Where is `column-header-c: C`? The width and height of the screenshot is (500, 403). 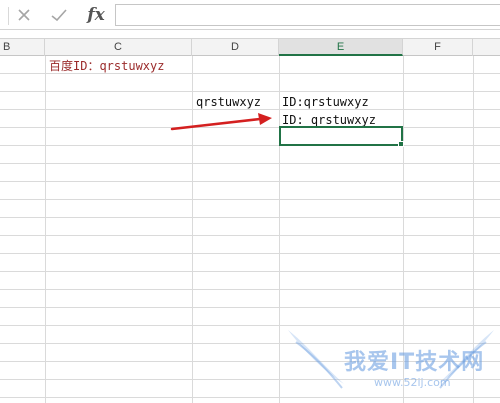
column-header-c: C is located at coordinates (118, 47).